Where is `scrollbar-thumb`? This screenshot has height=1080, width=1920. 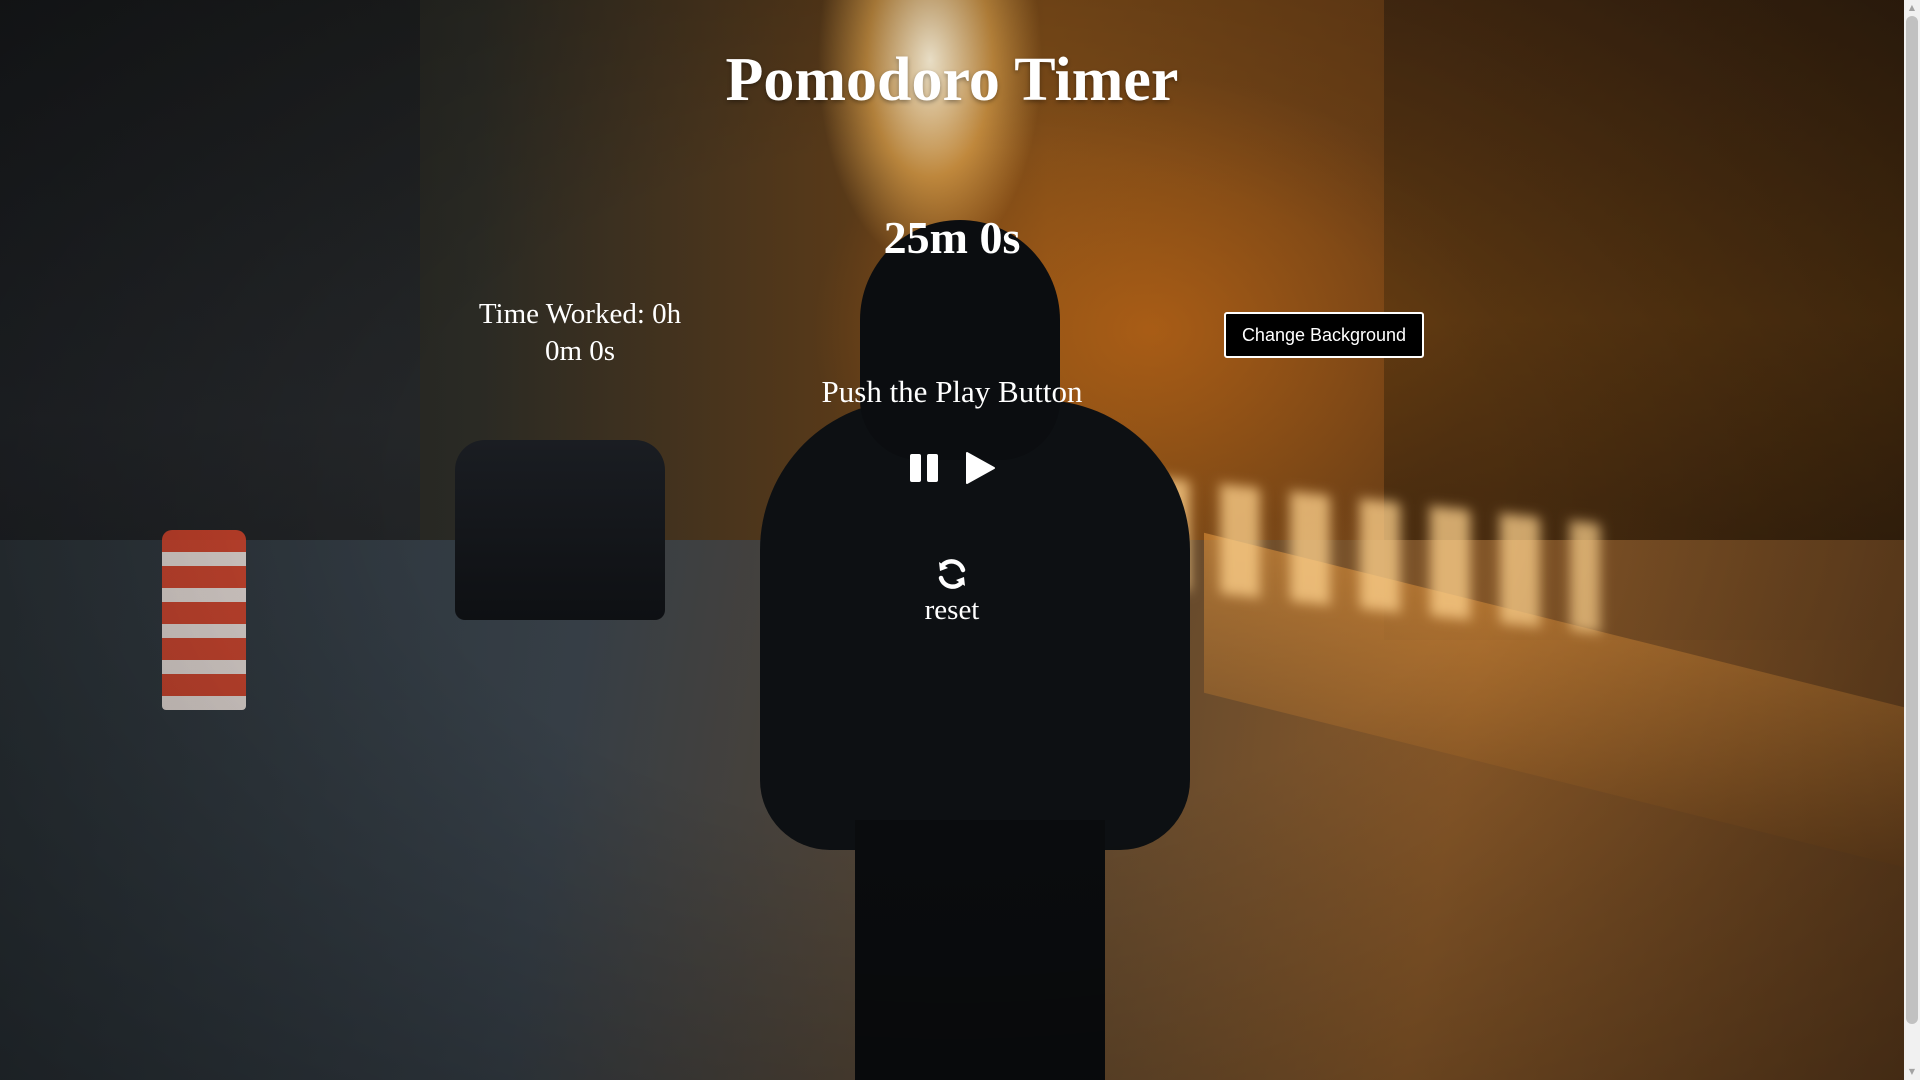 scrollbar-thumb is located at coordinates (1912, 520).